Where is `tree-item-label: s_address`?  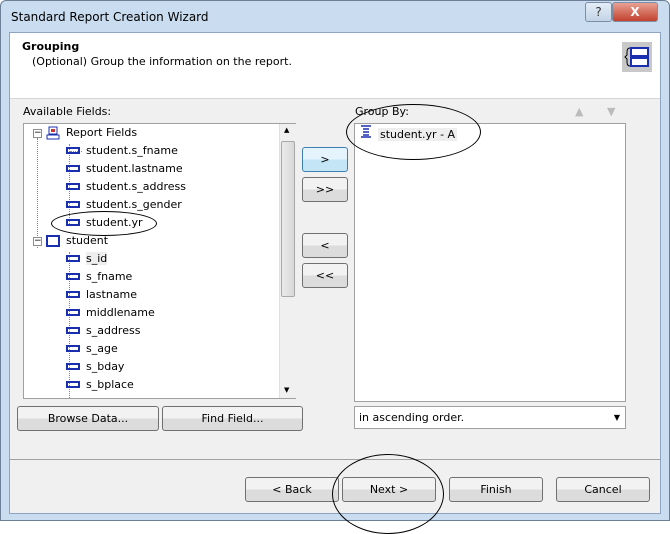 tree-item-label: s_address is located at coordinates (113, 330).